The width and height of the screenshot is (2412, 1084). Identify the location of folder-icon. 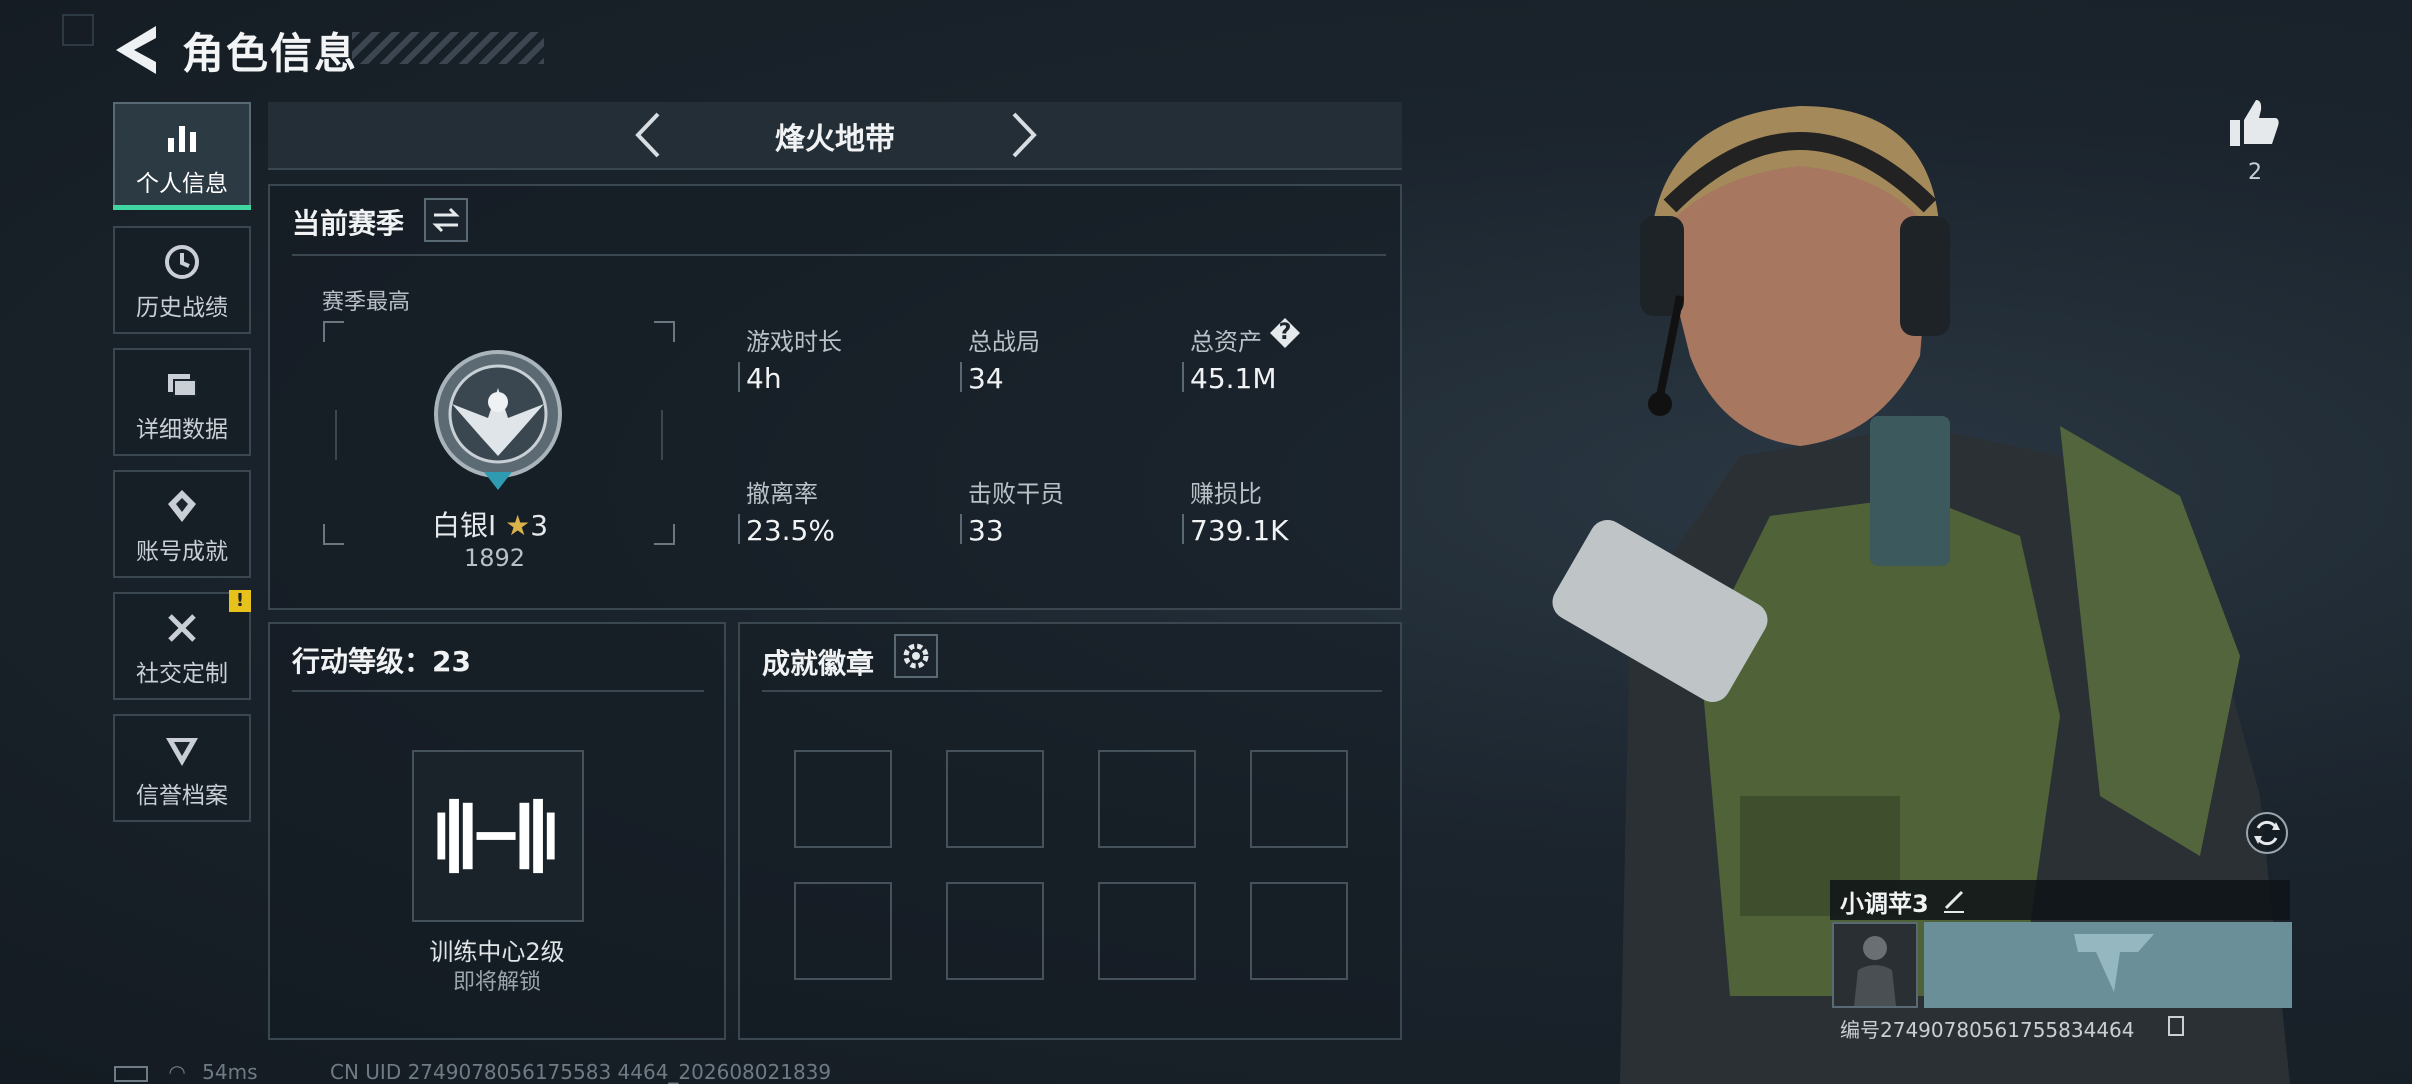
(182, 385).